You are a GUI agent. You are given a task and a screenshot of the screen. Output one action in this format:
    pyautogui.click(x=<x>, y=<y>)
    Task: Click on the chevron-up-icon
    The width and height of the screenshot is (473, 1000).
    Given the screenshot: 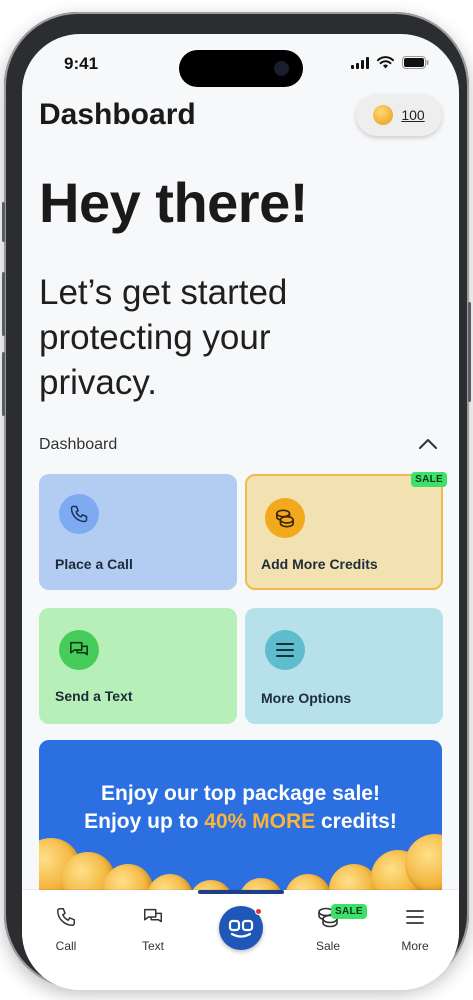 What is the action you would take?
    pyautogui.click(x=428, y=444)
    